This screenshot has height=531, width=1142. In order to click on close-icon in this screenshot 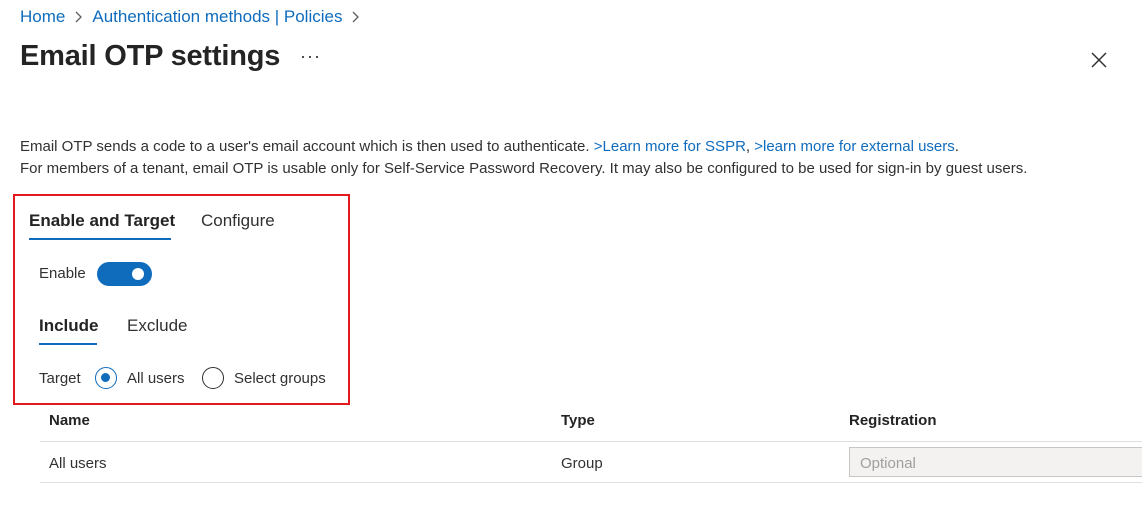, I will do `click(1099, 60)`.